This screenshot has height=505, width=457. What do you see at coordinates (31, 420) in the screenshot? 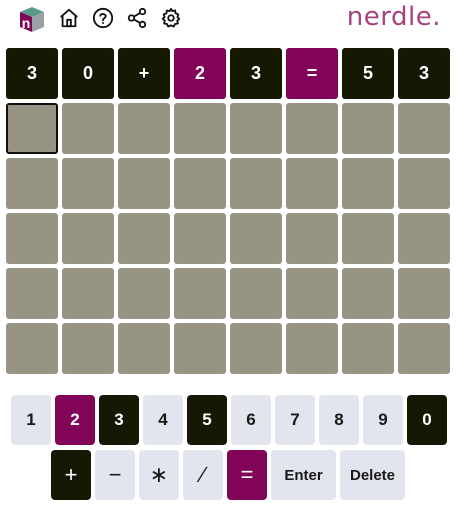
I see `key-1: 1` at bounding box center [31, 420].